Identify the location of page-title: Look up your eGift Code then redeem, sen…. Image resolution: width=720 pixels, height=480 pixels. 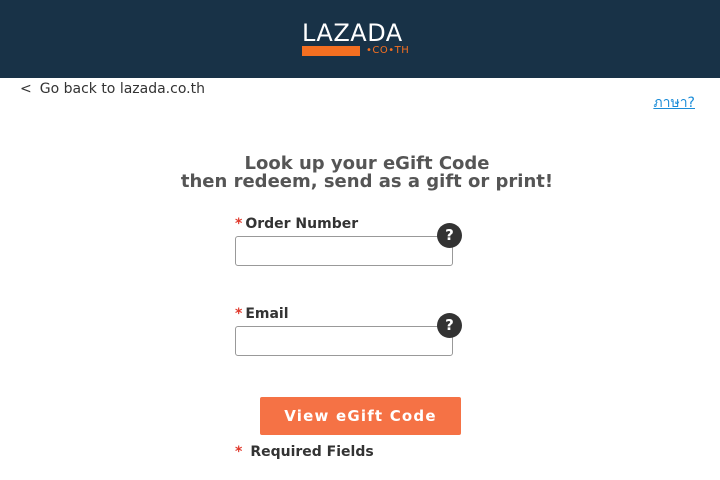
(360, 173).